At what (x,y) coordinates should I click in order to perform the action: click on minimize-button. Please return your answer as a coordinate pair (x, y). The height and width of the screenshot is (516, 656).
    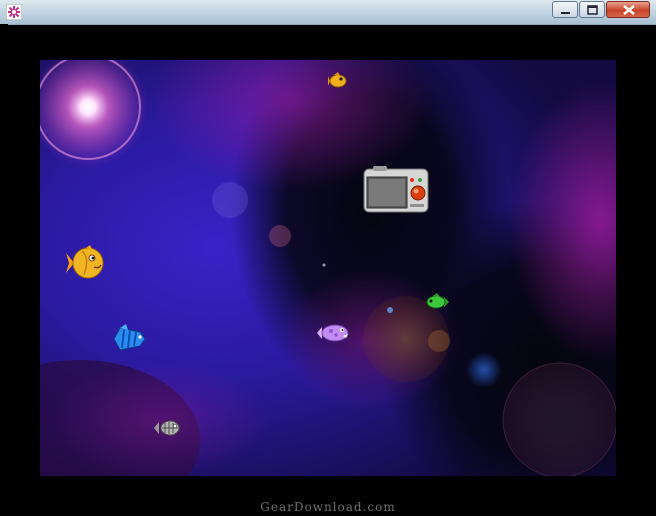
    Looking at the image, I should click on (565, 9).